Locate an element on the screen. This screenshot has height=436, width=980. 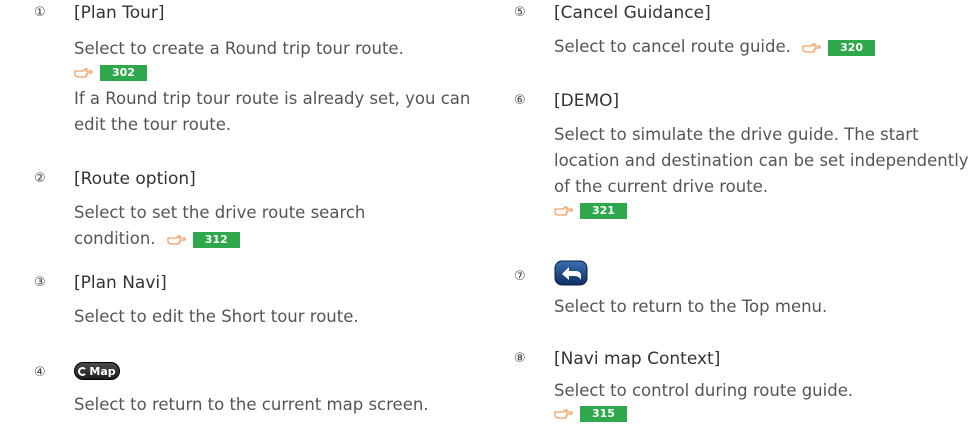
map-icon-label: Map is located at coordinates (102, 371).